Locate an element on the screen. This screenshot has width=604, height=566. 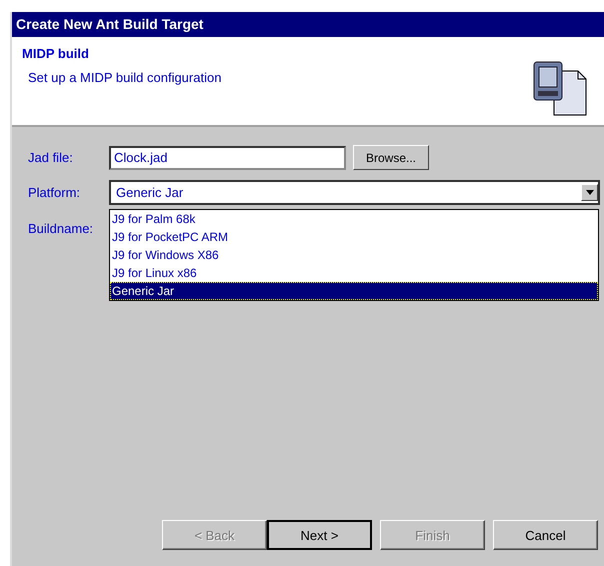
wizard-button: Next > is located at coordinates (319, 535).